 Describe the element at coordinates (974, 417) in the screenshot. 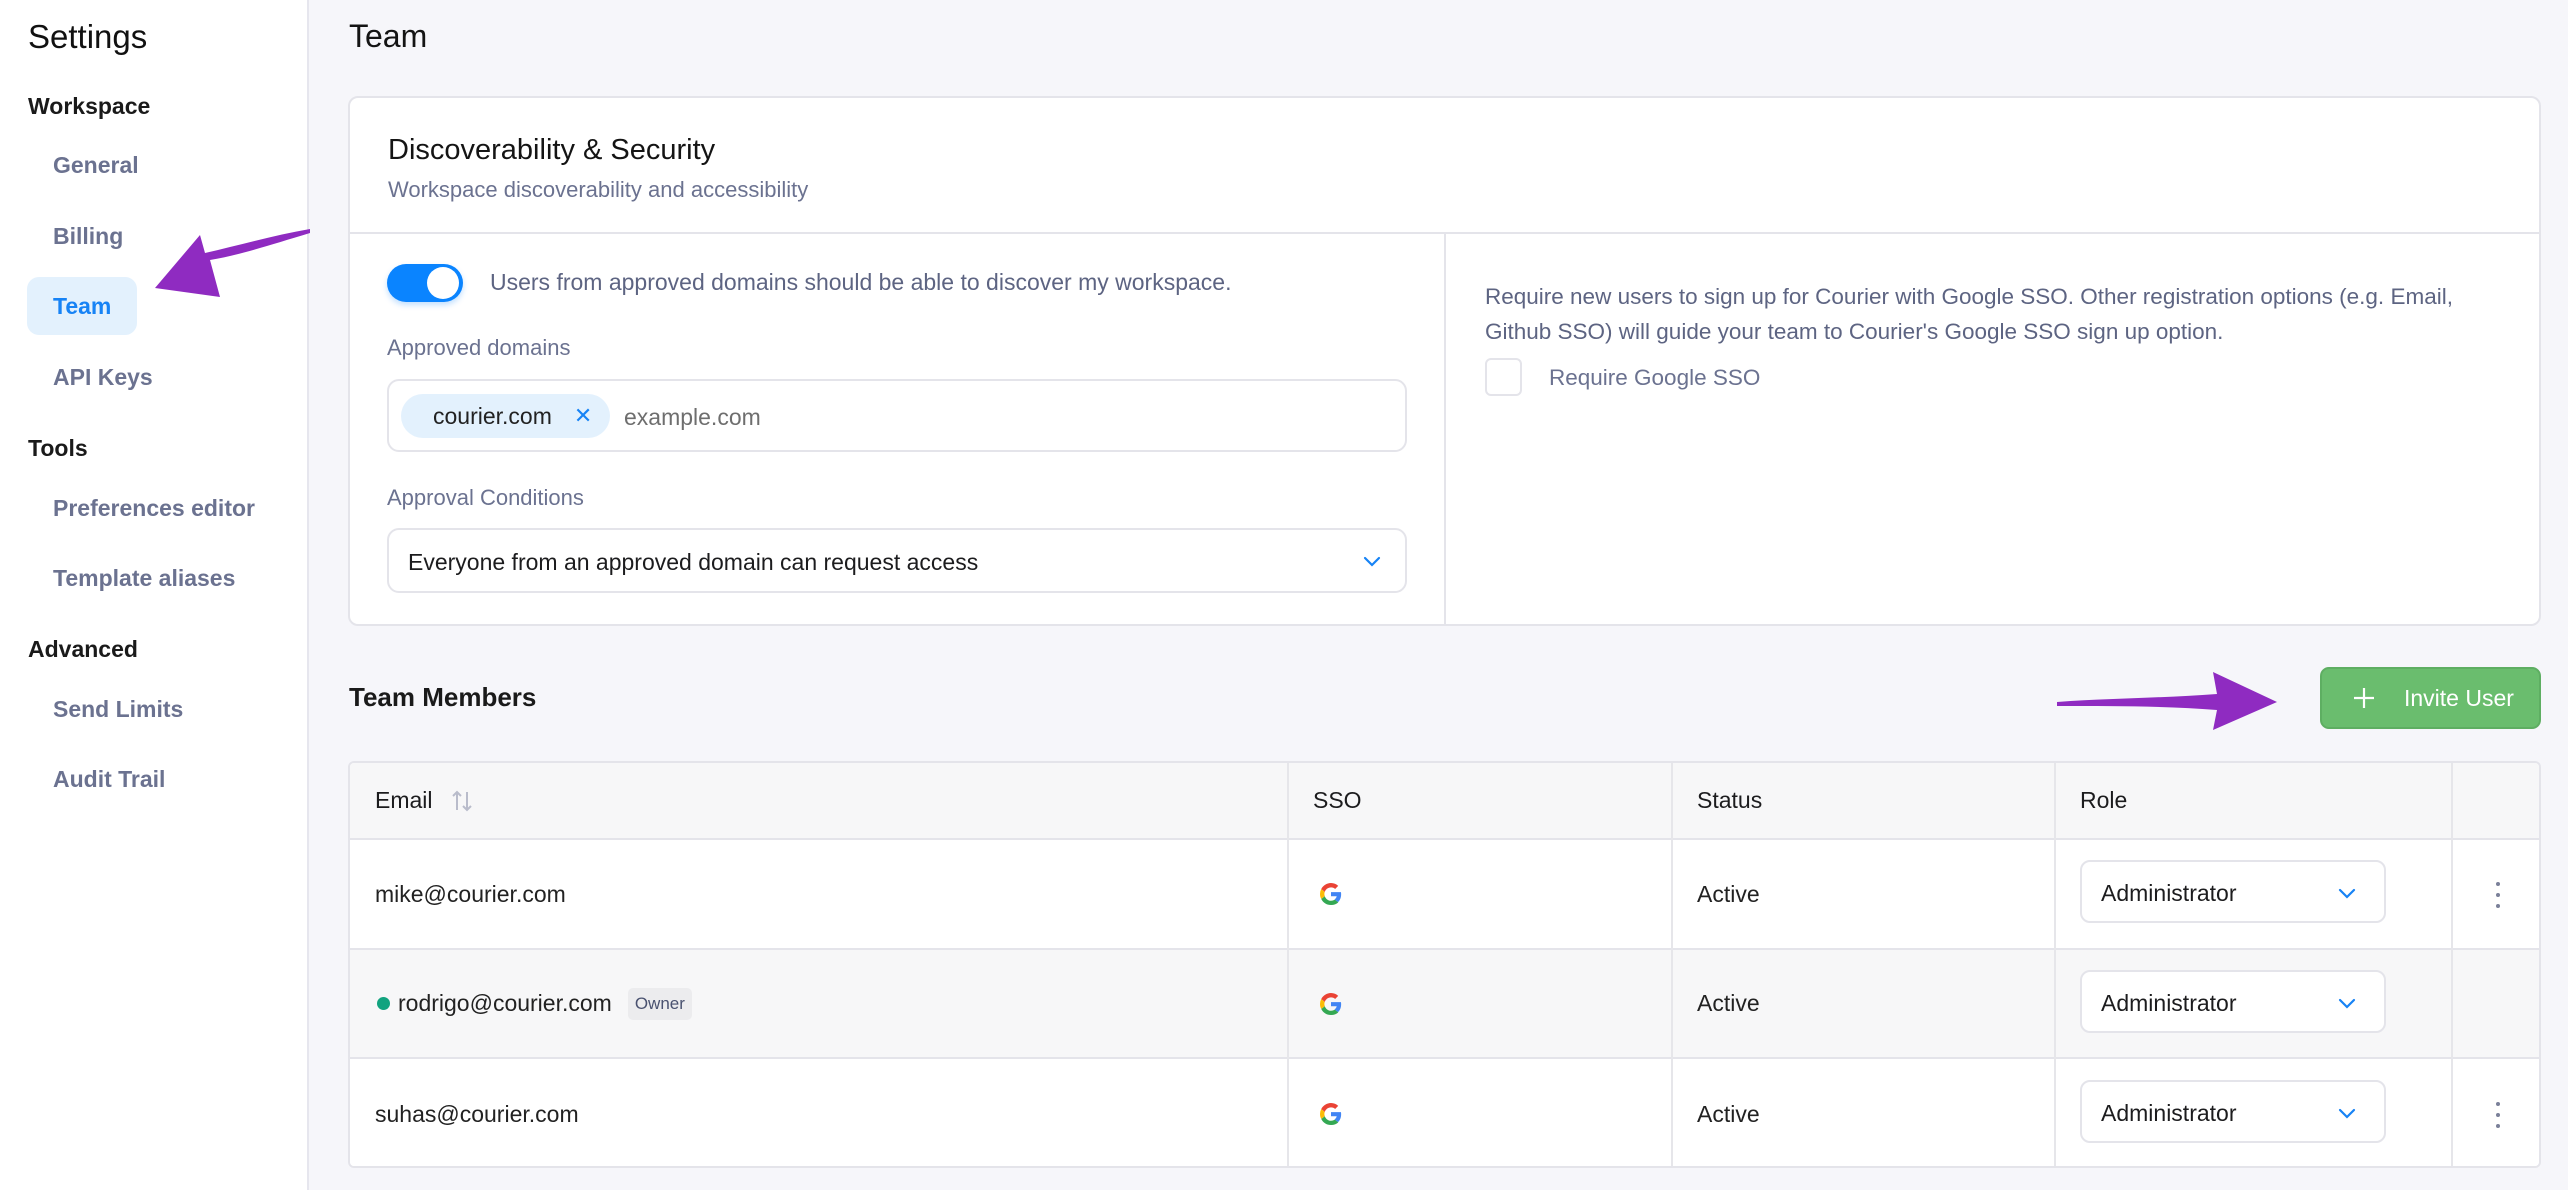

I see `approved-domains-input` at that location.